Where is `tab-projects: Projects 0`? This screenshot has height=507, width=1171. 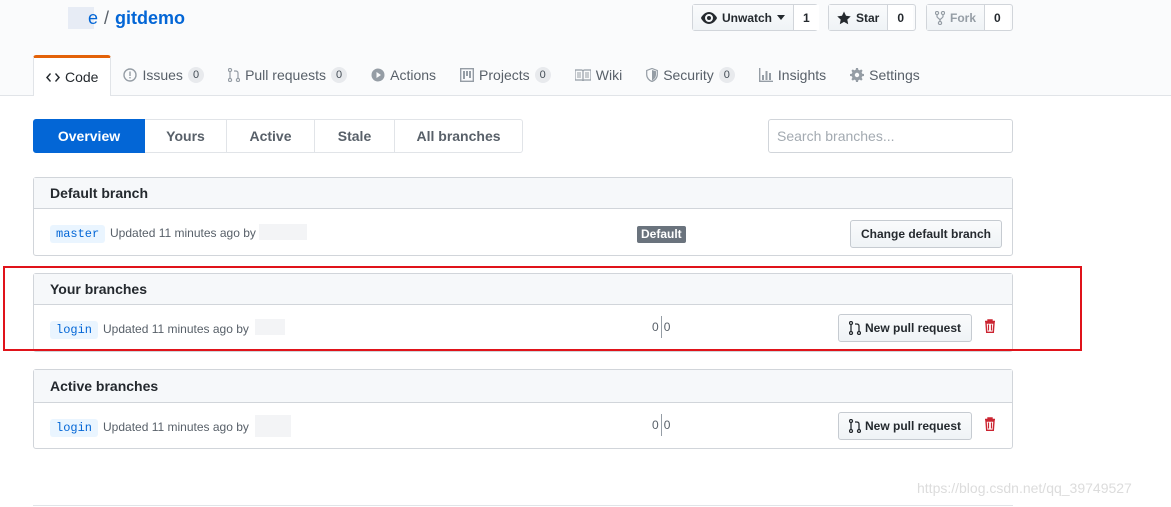
tab-projects: Projects 0 is located at coordinates (505, 75).